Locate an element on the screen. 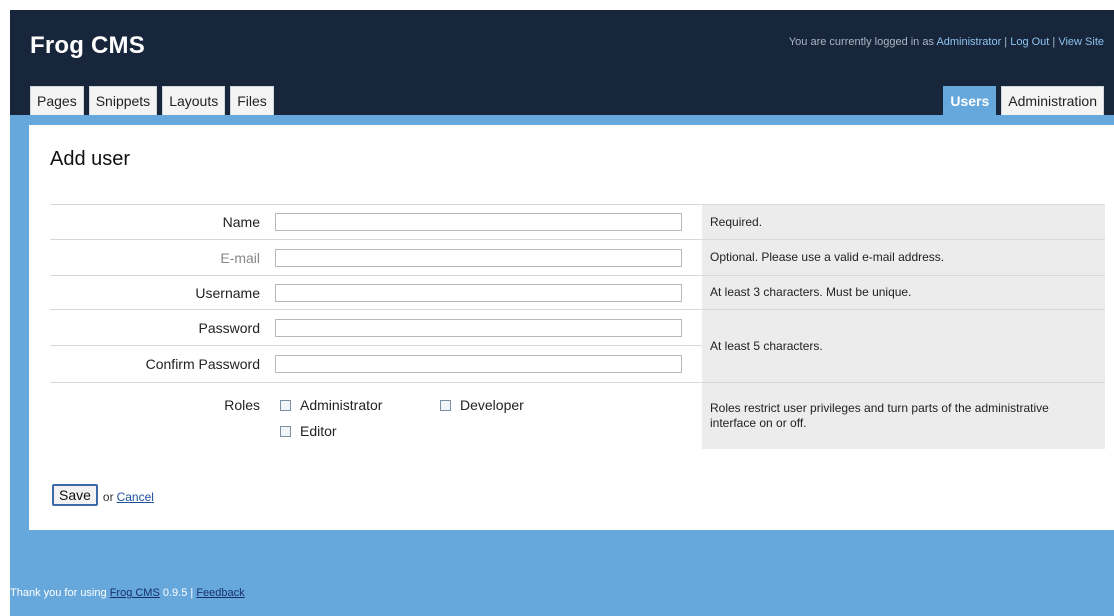 This screenshot has height=616, width=1114. footer-prefix: Thank you for using is located at coordinates (58, 593).